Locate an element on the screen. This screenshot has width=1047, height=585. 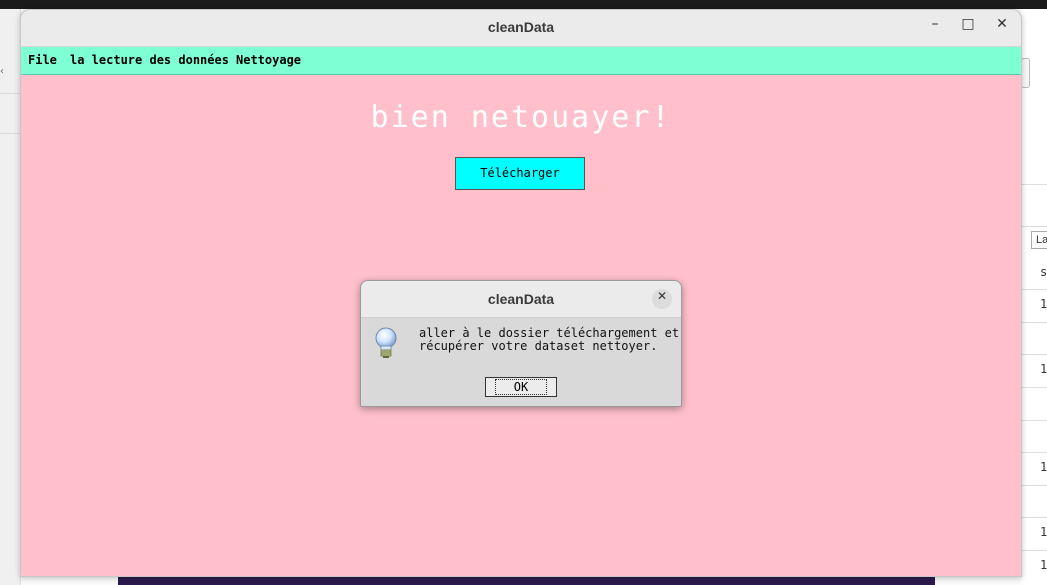
ok-button-label: OK is located at coordinates (521, 387).